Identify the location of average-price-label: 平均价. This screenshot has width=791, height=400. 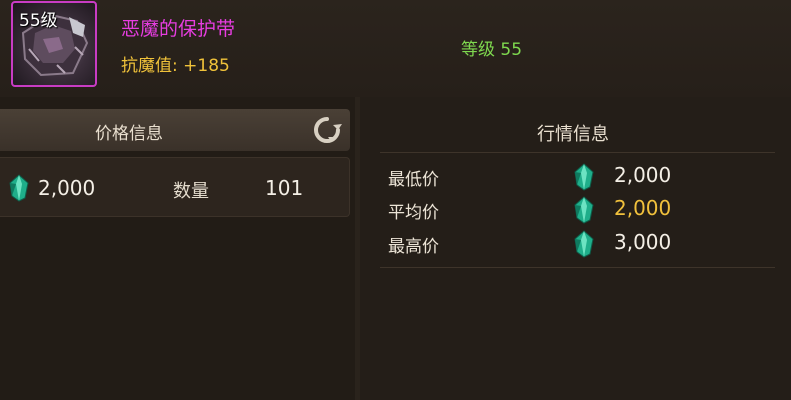
(413, 213).